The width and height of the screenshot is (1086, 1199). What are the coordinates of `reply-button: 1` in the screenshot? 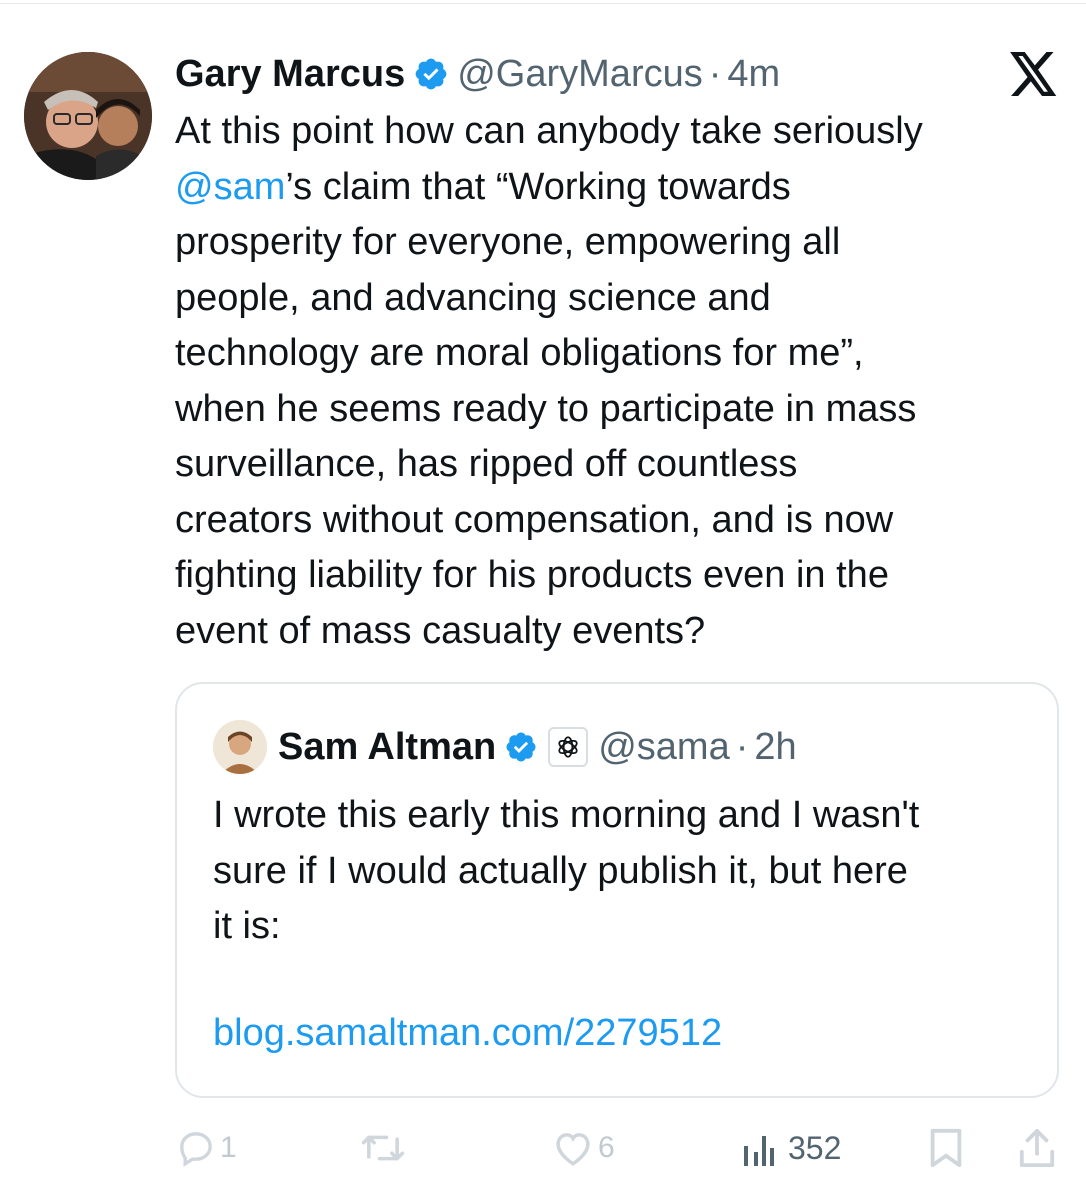 It's located at (206, 1148).